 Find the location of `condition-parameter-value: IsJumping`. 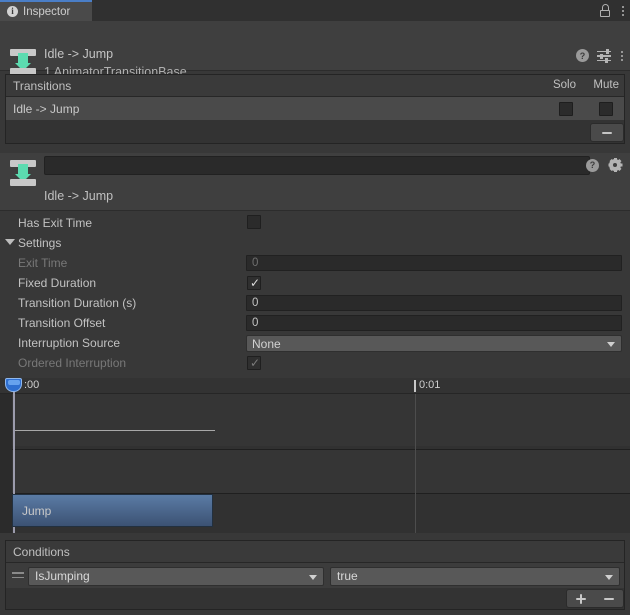

condition-parameter-value: IsJumping is located at coordinates (62, 576).